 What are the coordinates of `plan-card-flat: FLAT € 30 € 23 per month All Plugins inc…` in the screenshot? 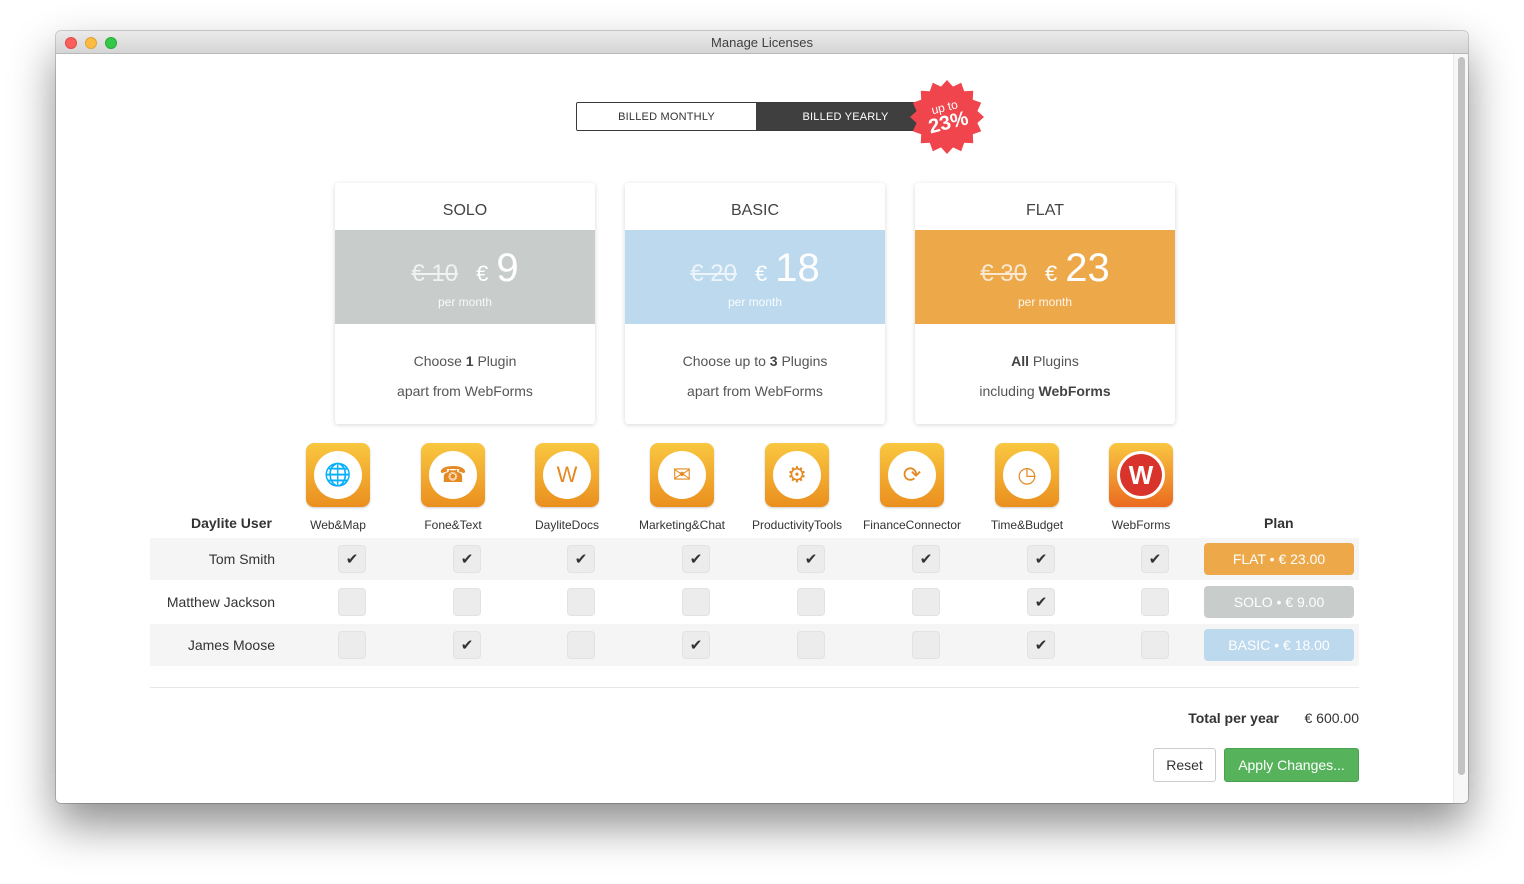 It's located at (1045, 303).